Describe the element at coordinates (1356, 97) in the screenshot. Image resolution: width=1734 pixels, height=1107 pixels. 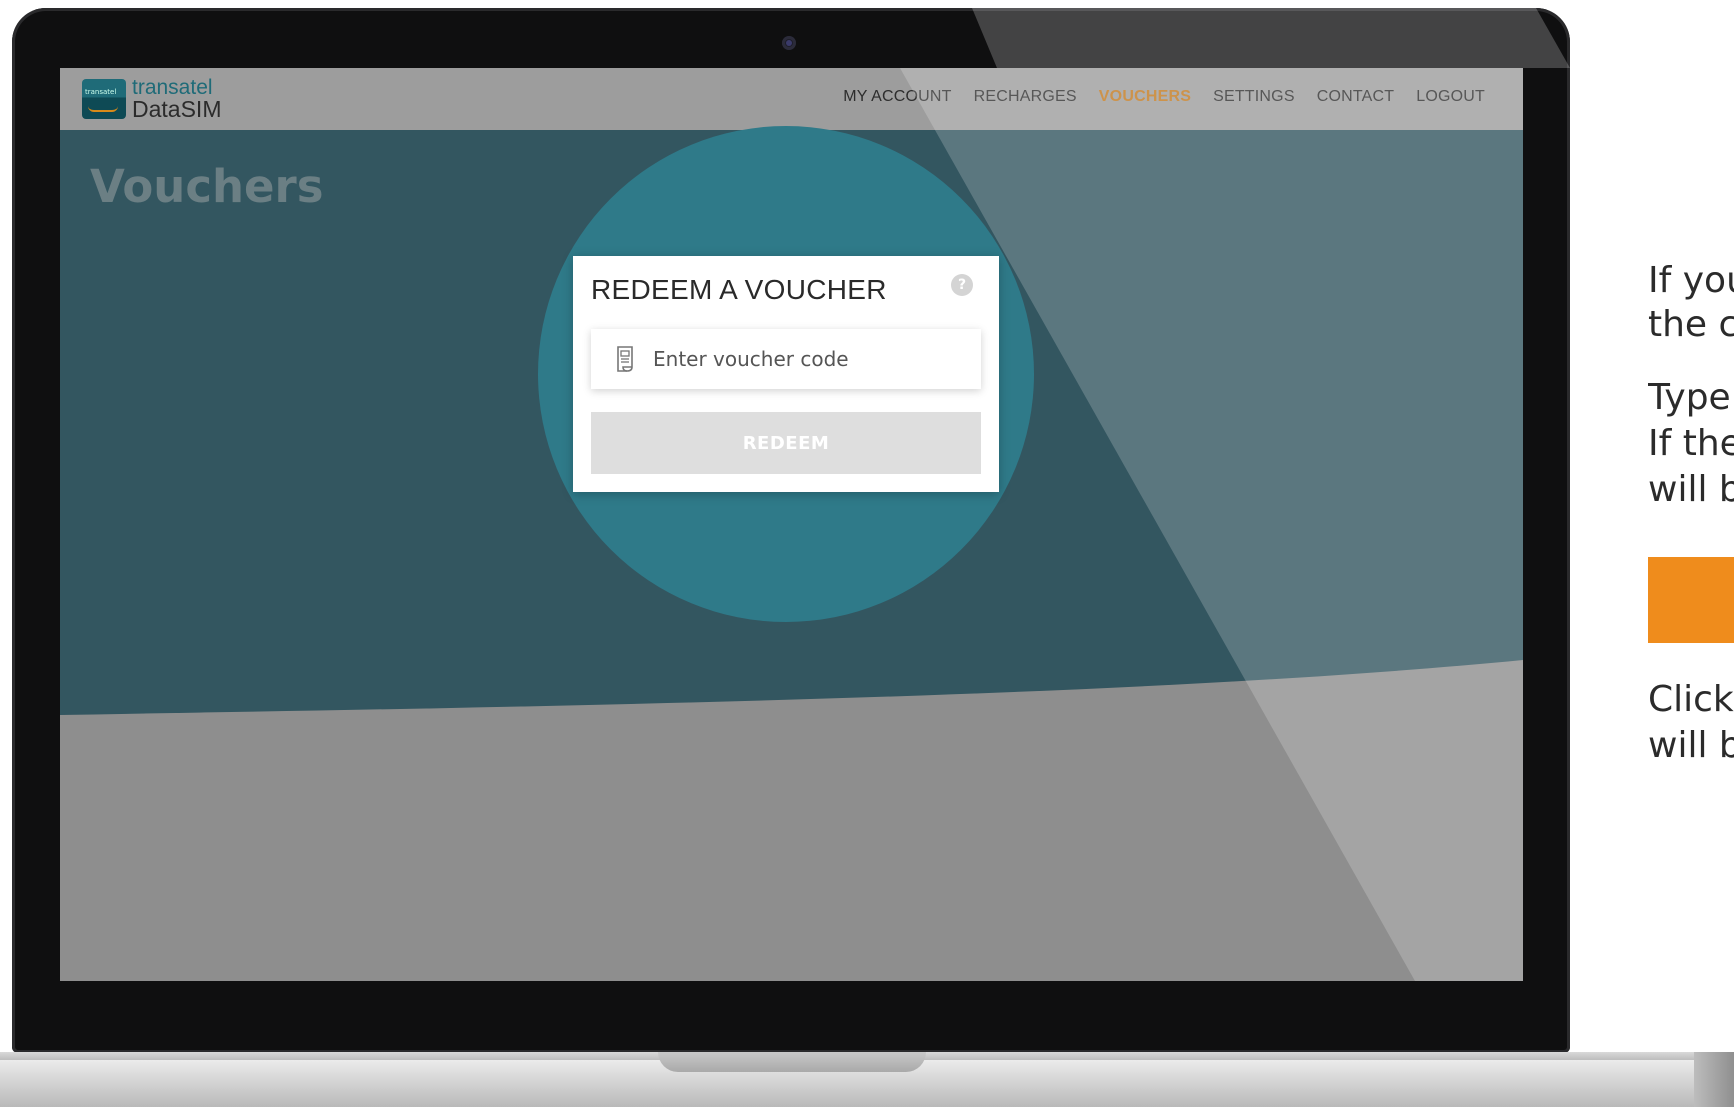
I see `nav-contact: CONTACT` at that location.